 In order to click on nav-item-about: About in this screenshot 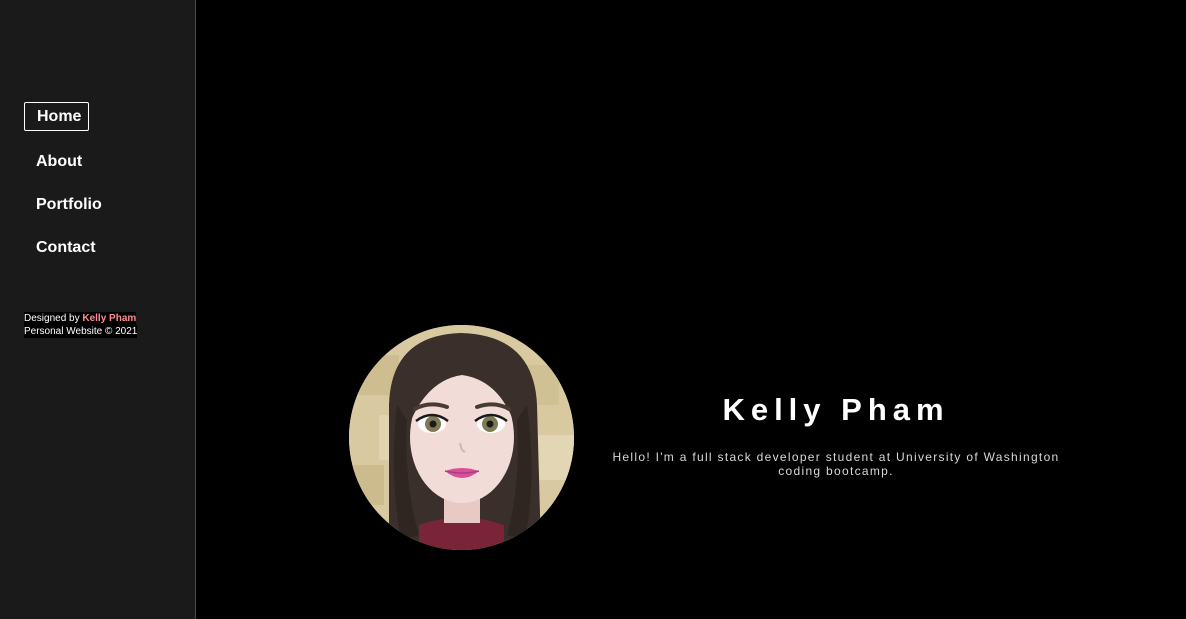, I will do `click(67, 161)`.